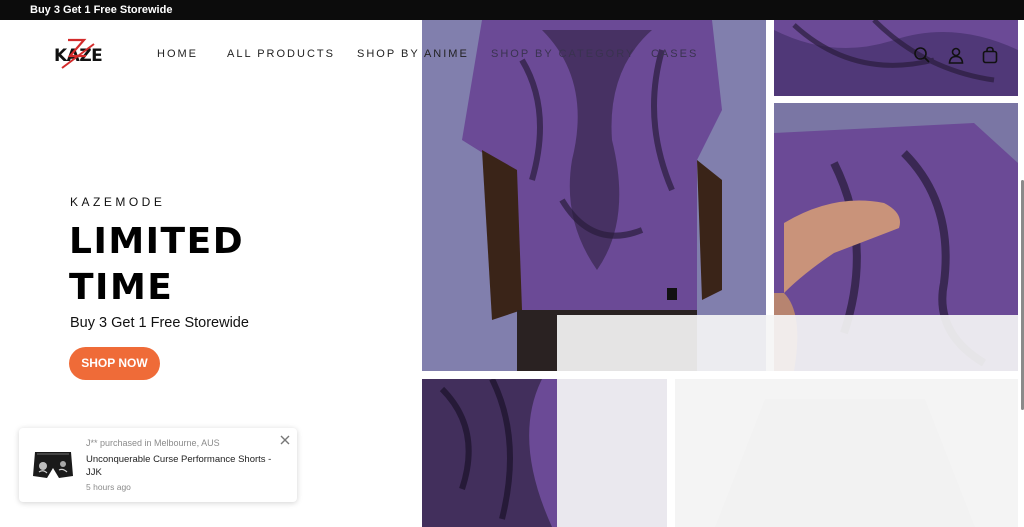  Describe the element at coordinates (177, 54) in the screenshot. I see `nav-item-home: HOME` at that location.